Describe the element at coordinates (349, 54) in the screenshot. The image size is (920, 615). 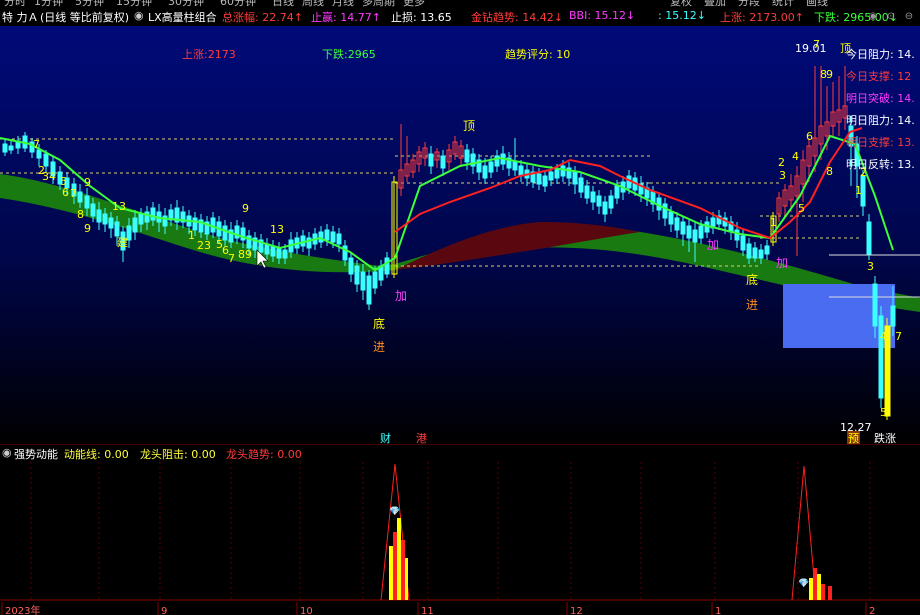
I see `overlay-down-count: 下跌:2965` at that location.